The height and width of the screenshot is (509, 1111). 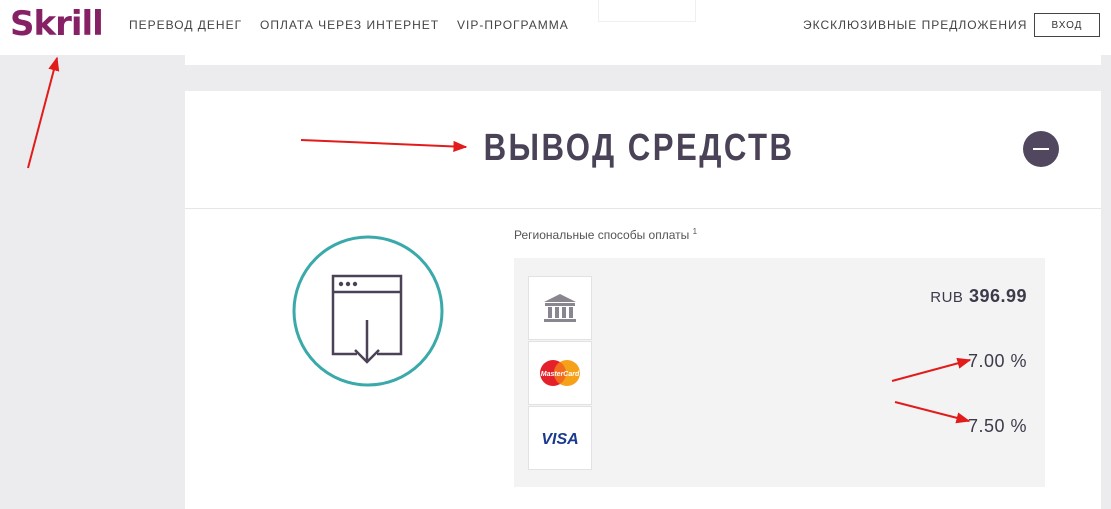 I want to click on skrill-logo: Skrill, so click(x=57, y=24).